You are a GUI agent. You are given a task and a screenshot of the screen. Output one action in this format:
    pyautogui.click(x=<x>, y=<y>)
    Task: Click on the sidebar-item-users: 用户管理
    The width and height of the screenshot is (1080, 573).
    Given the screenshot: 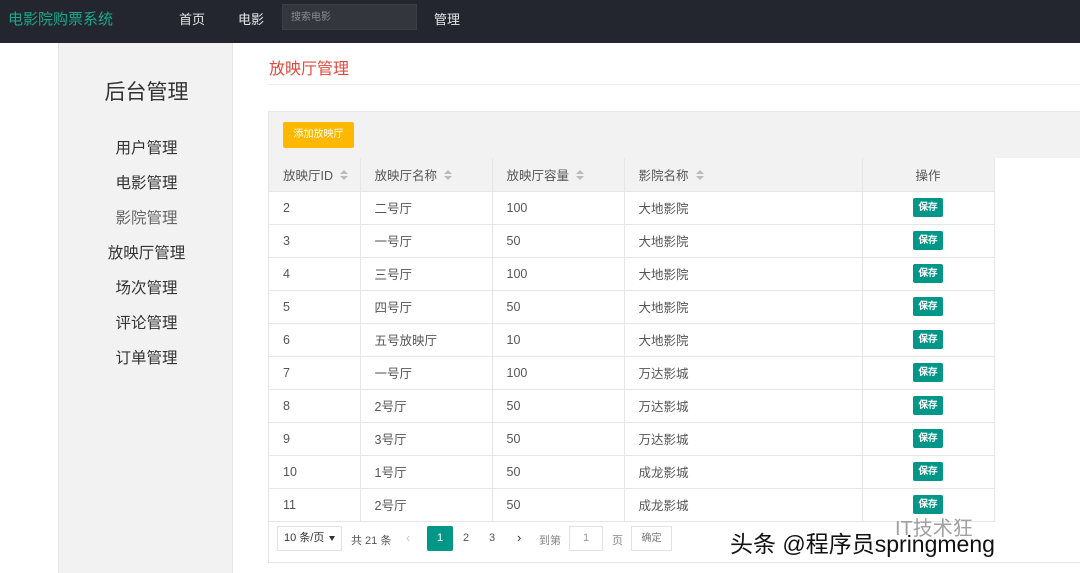 What is the action you would take?
    pyautogui.click(x=146, y=147)
    